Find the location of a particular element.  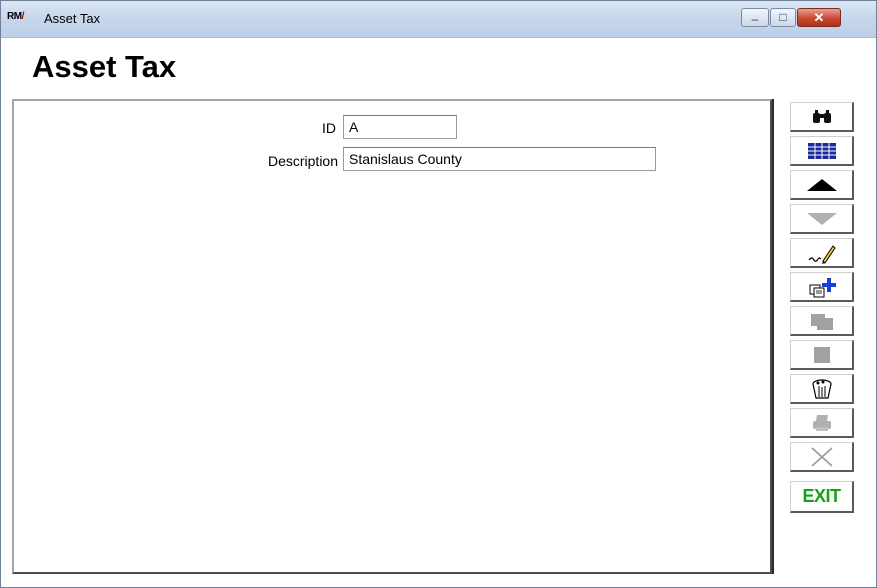

title-bar: RM/ Asset Tax – □ ✕ is located at coordinates (438, 19).